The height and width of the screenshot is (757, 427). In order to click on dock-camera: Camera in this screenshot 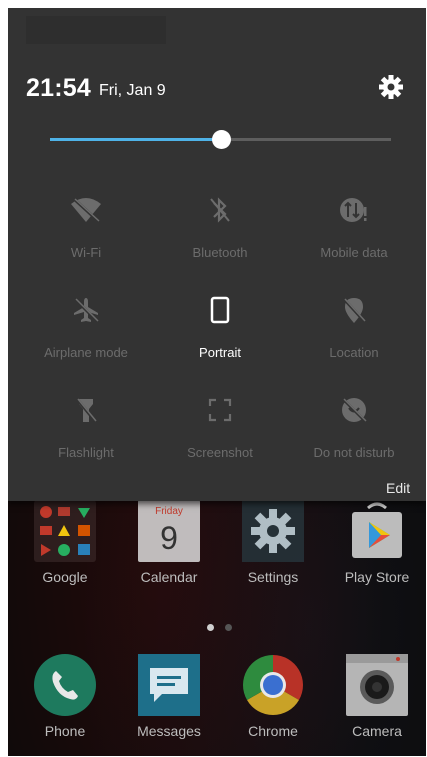, I will do `click(376, 699)`.